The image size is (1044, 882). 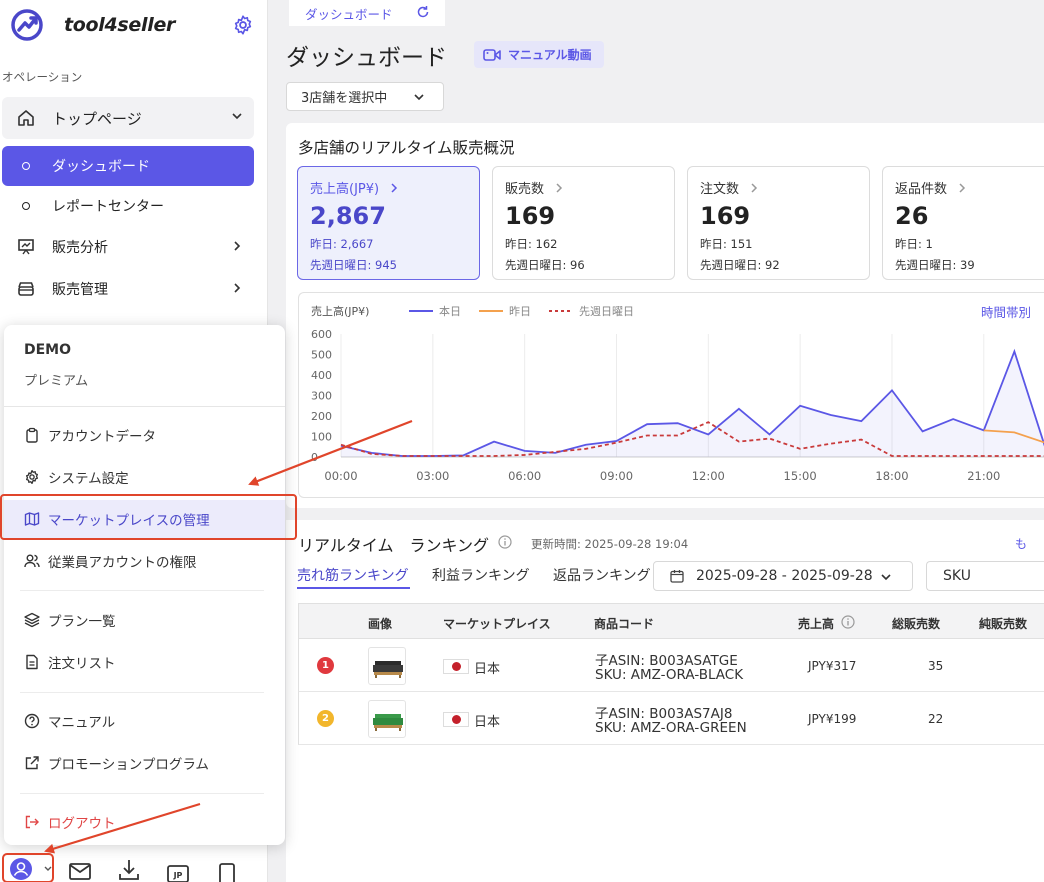 I want to click on menu-item-plans: プラン一覧, so click(x=144, y=620).